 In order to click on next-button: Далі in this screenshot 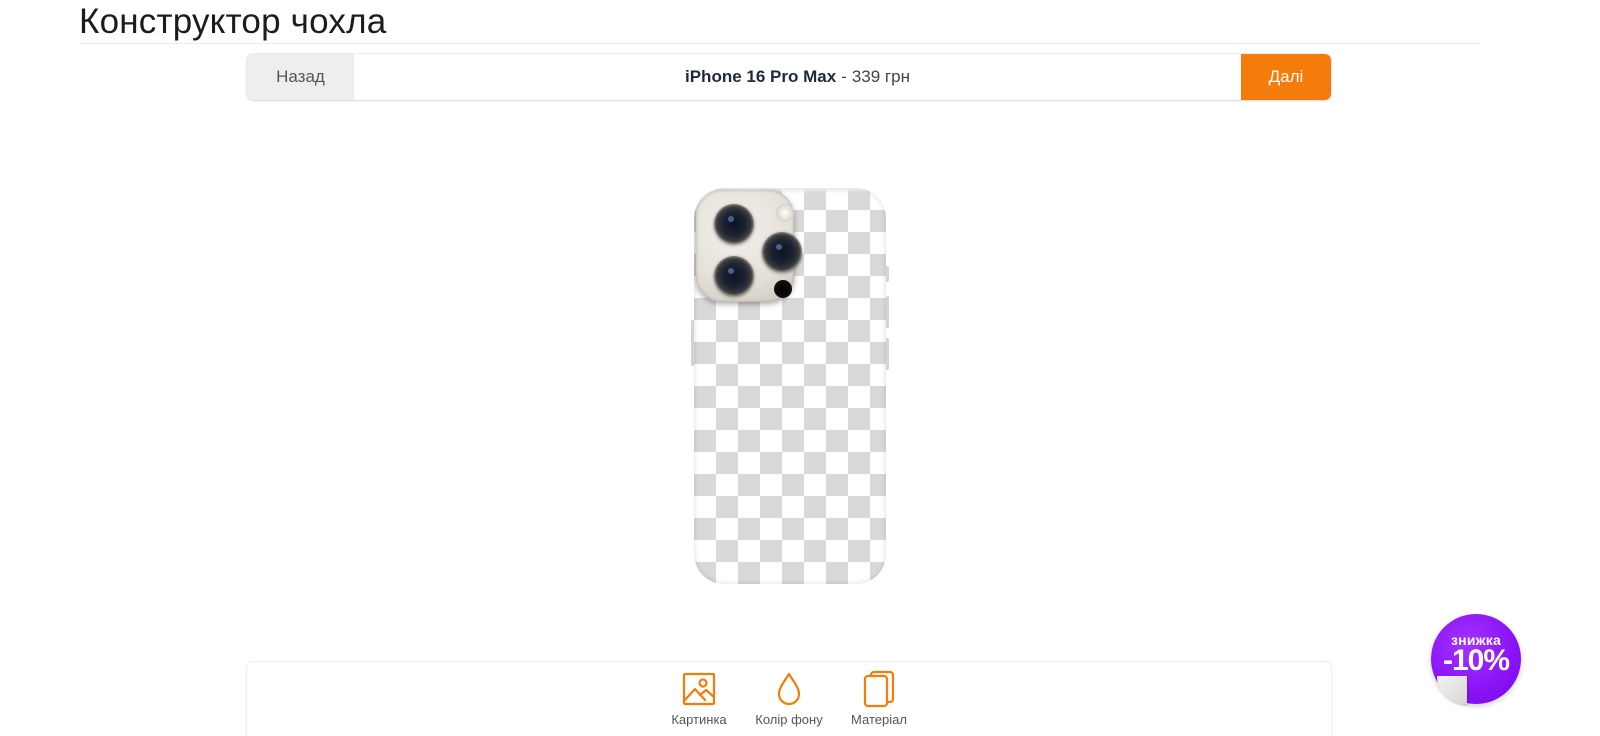, I will do `click(1286, 77)`.